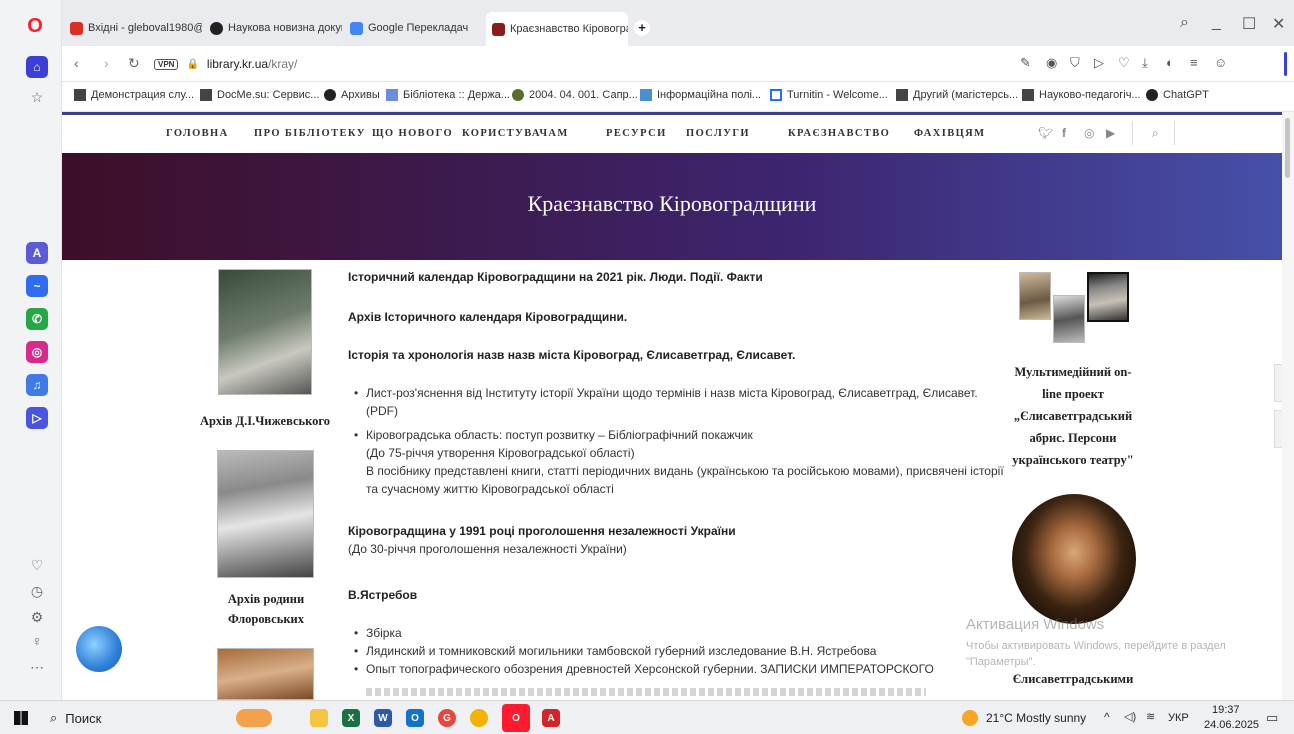  What do you see at coordinates (266, 619) in the screenshot?
I see `florovsky-archive-link-2: Флоровських` at bounding box center [266, 619].